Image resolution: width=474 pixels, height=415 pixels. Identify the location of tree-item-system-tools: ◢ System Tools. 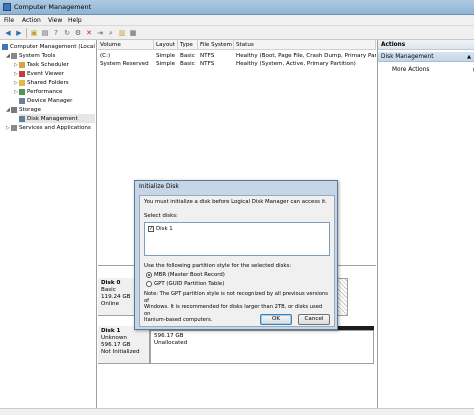
(30, 55).